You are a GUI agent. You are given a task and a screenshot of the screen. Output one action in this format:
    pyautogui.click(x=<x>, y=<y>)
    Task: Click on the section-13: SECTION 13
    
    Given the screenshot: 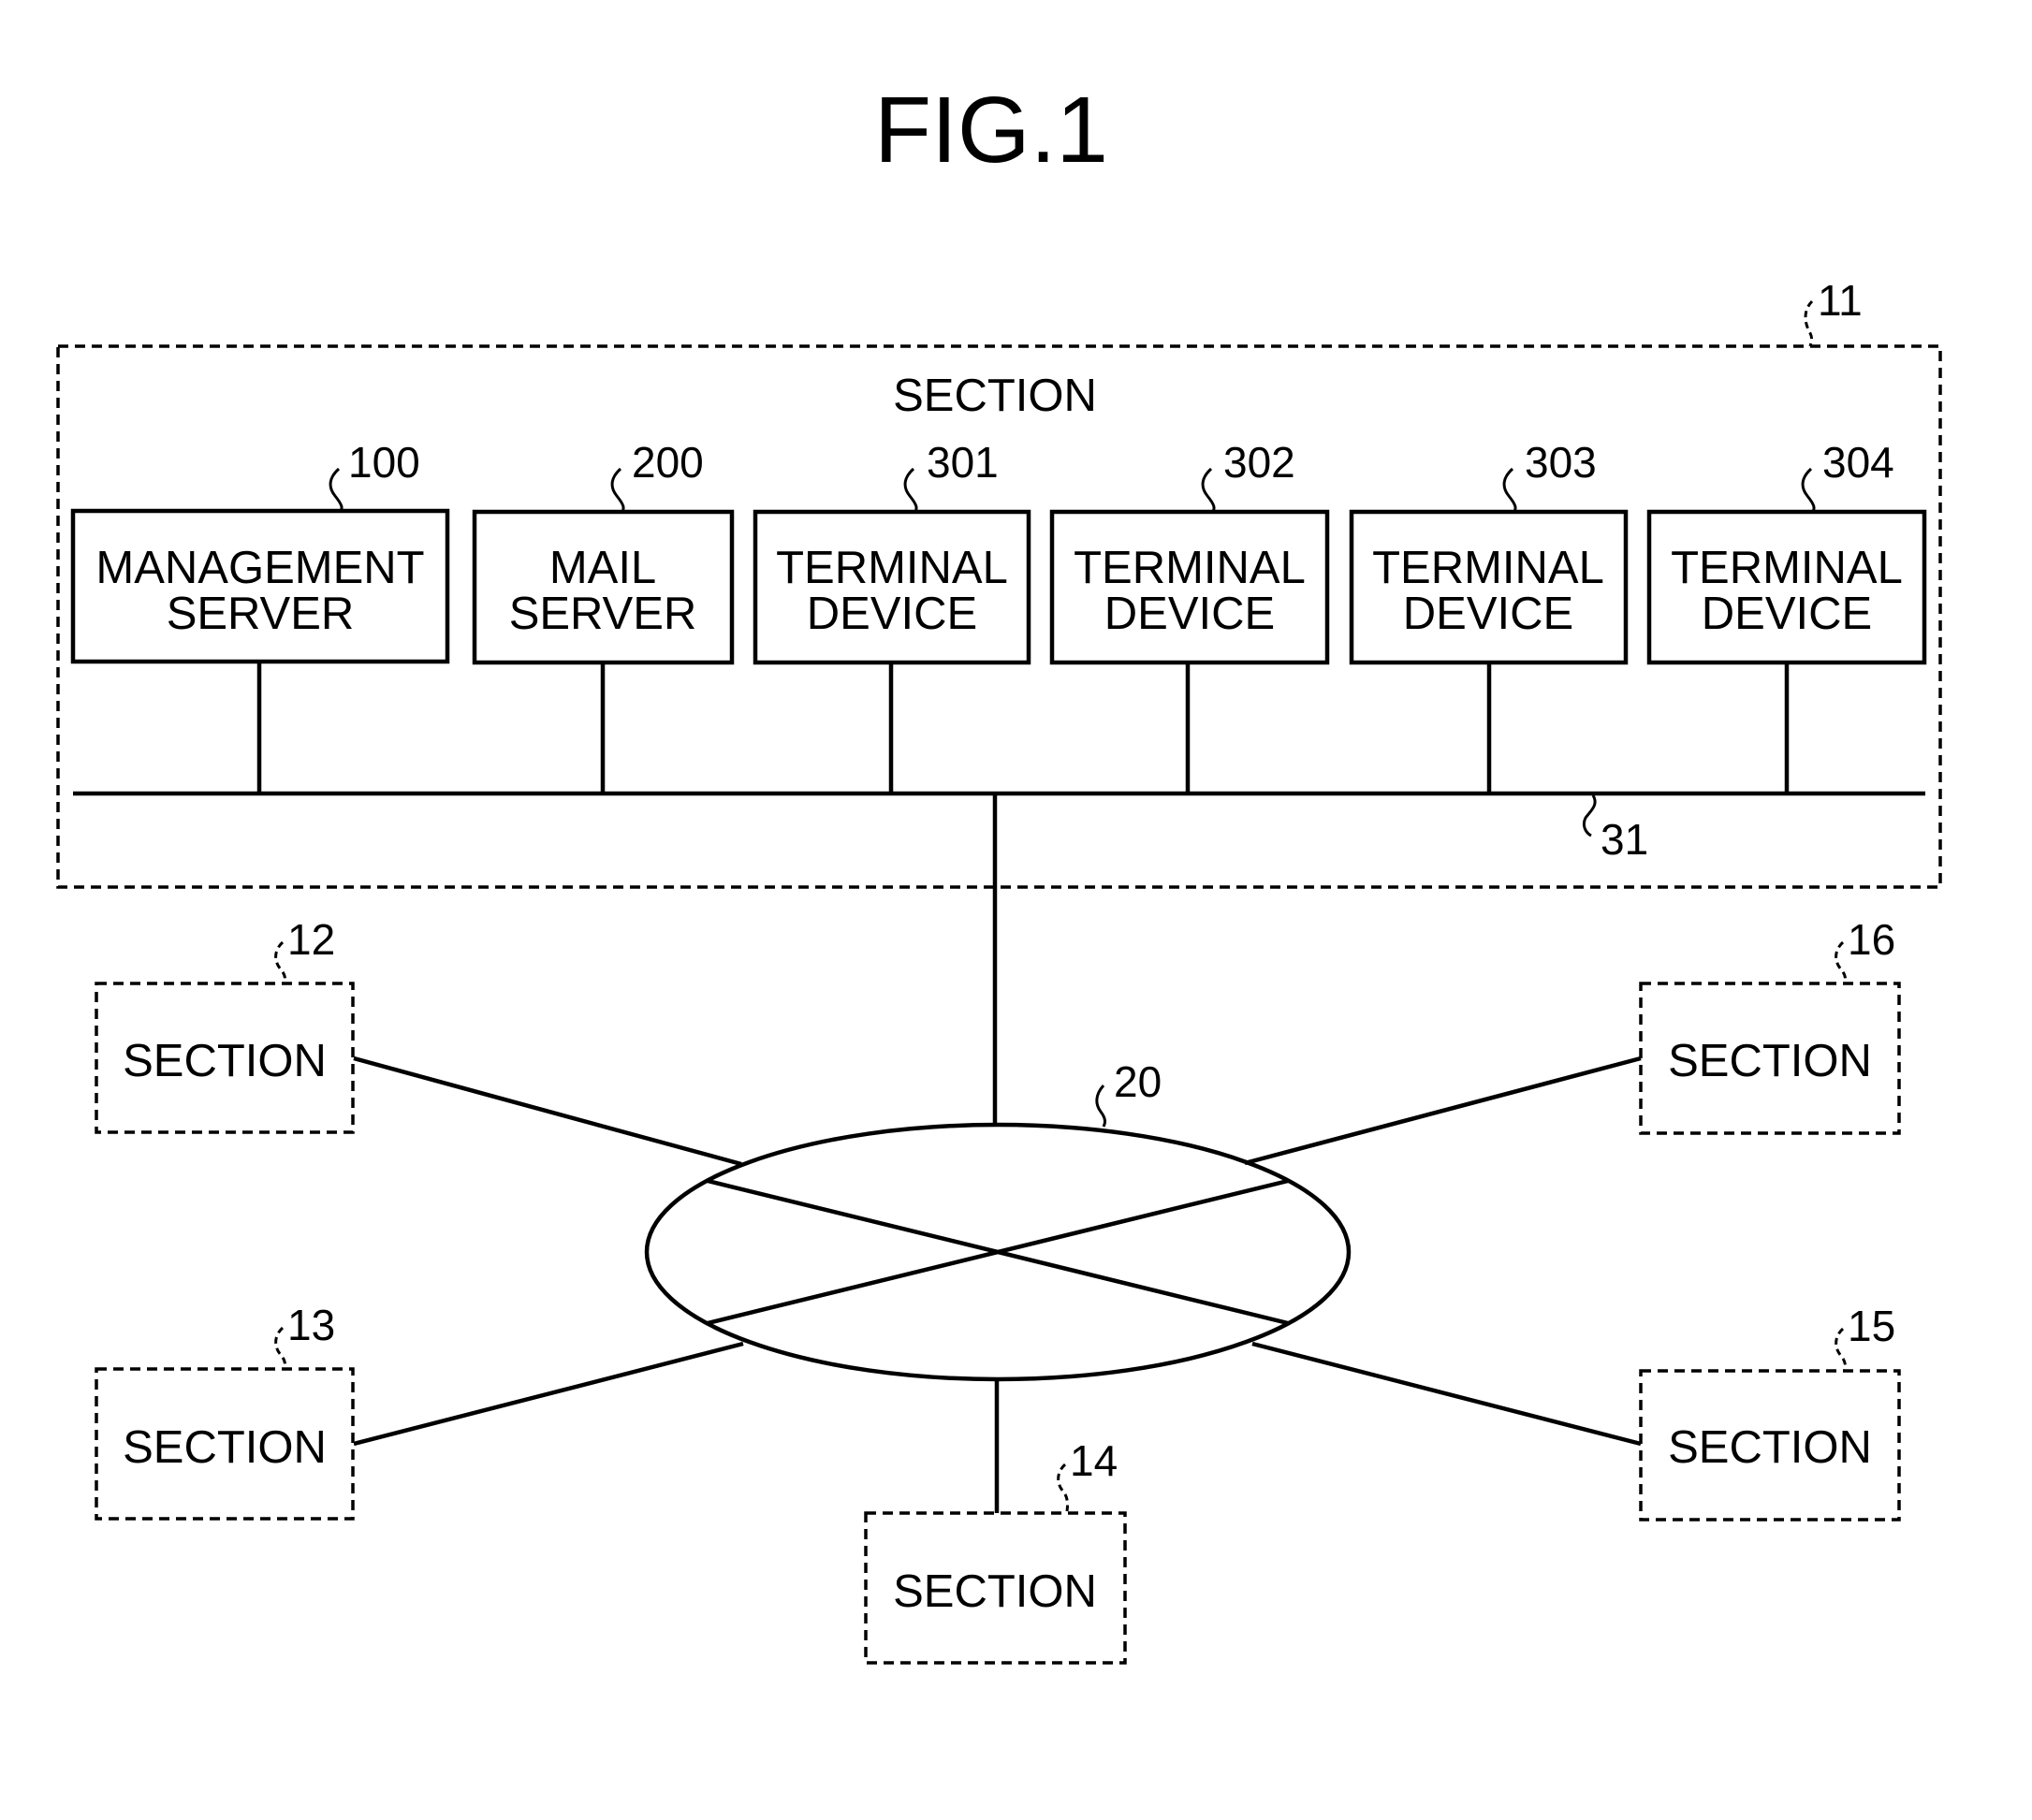 What is the action you would take?
    pyautogui.click(x=225, y=1411)
    